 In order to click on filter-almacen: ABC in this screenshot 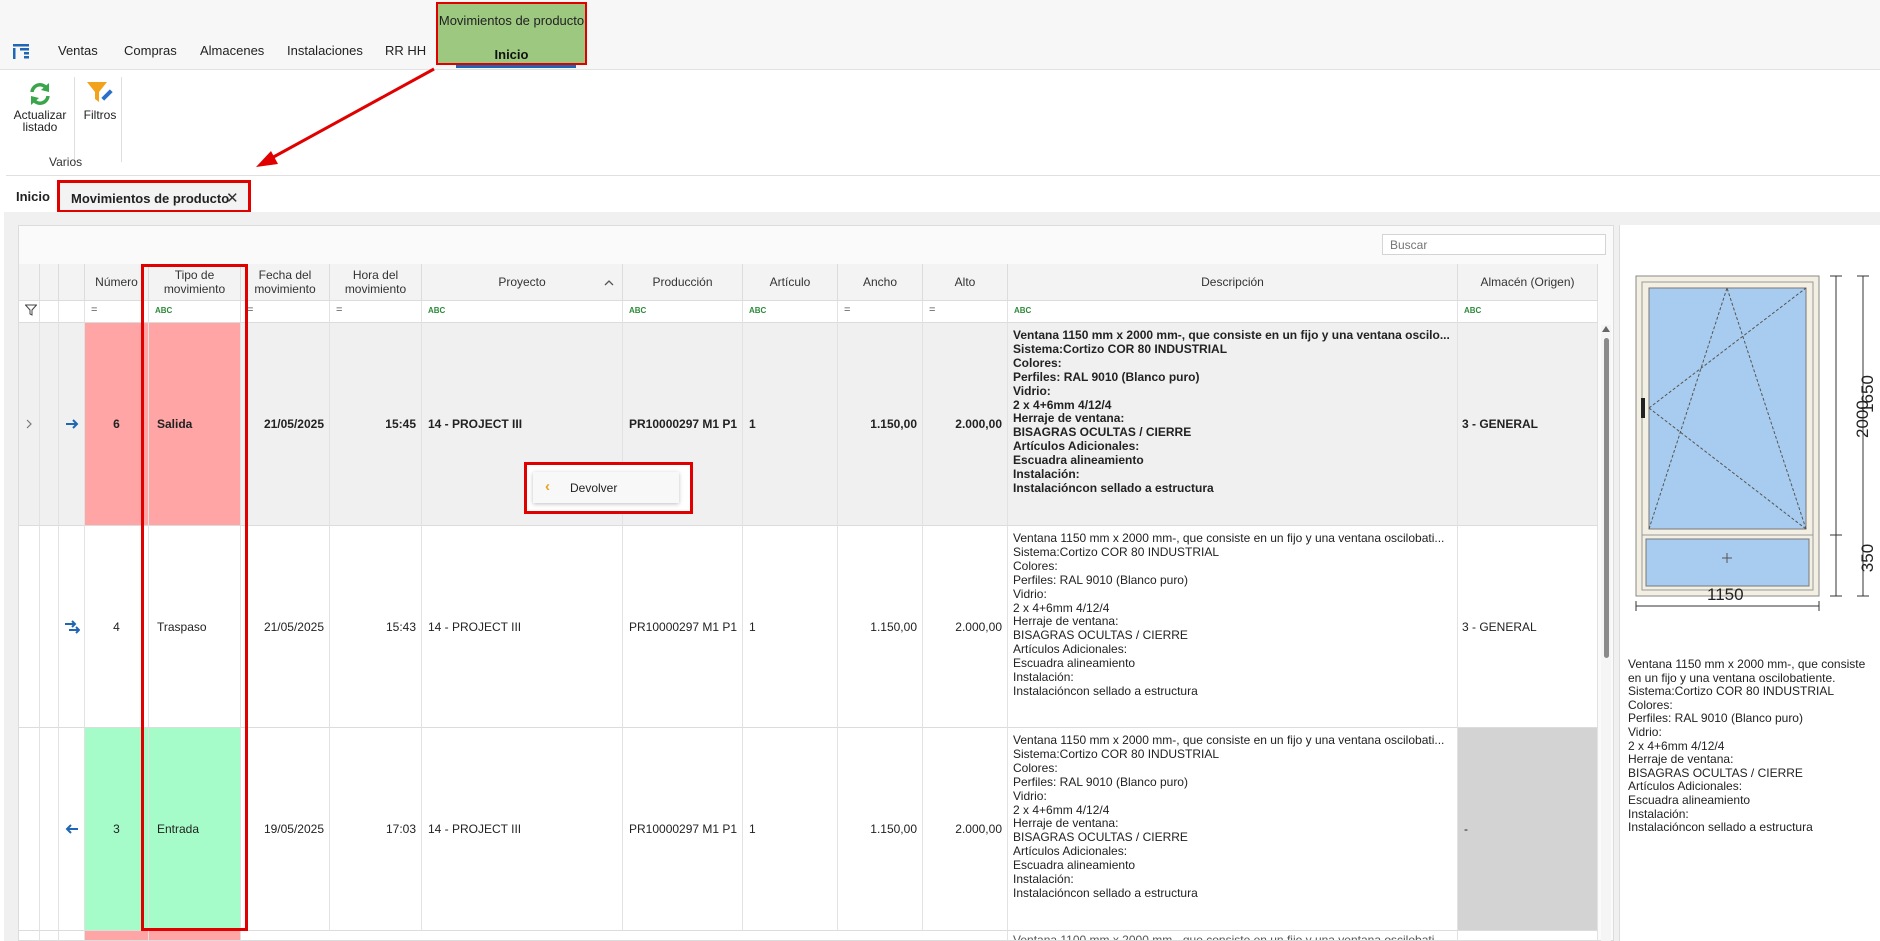, I will do `click(1528, 312)`.